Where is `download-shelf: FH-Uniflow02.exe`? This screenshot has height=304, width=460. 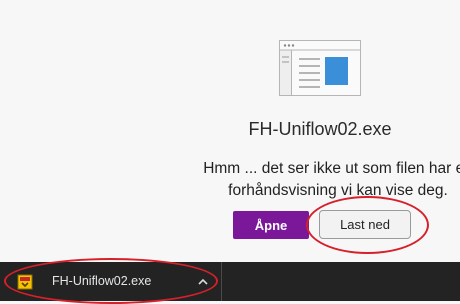 download-shelf: FH-Uniflow02.exe is located at coordinates (230, 281).